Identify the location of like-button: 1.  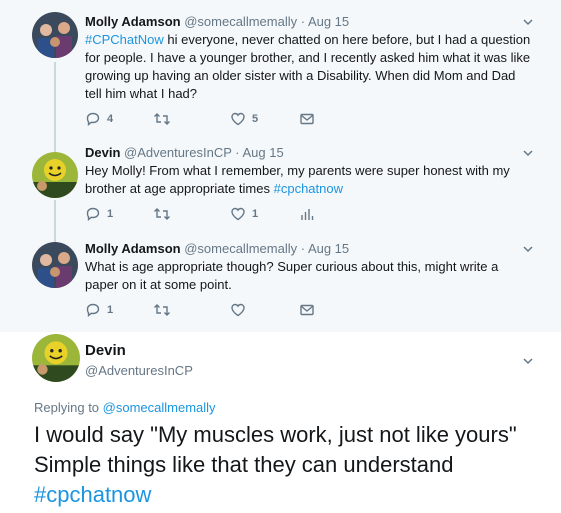
(244, 214).